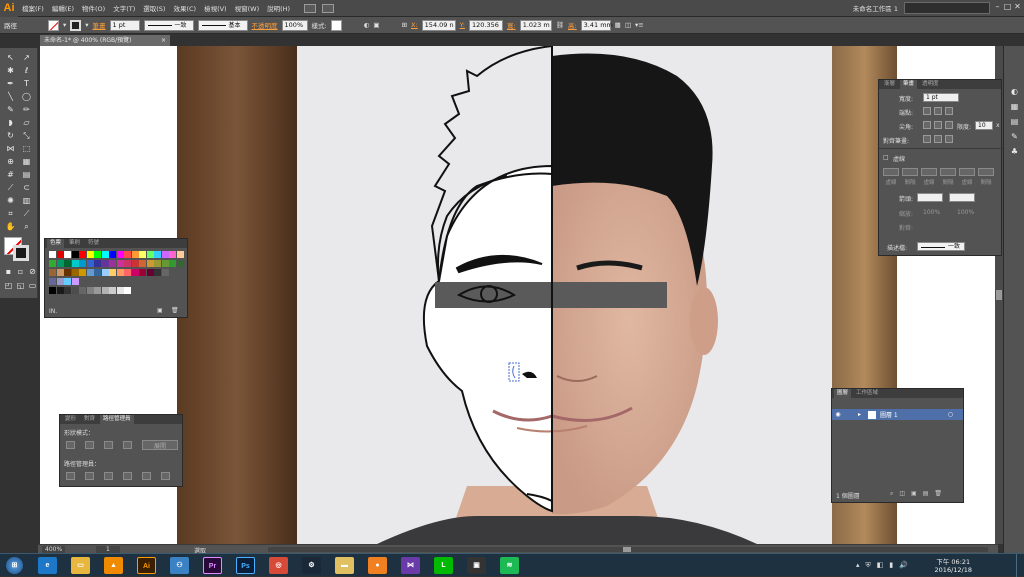 The width and height of the screenshot is (1024, 577). I want to click on brush-definition: 基本, so click(222, 25).